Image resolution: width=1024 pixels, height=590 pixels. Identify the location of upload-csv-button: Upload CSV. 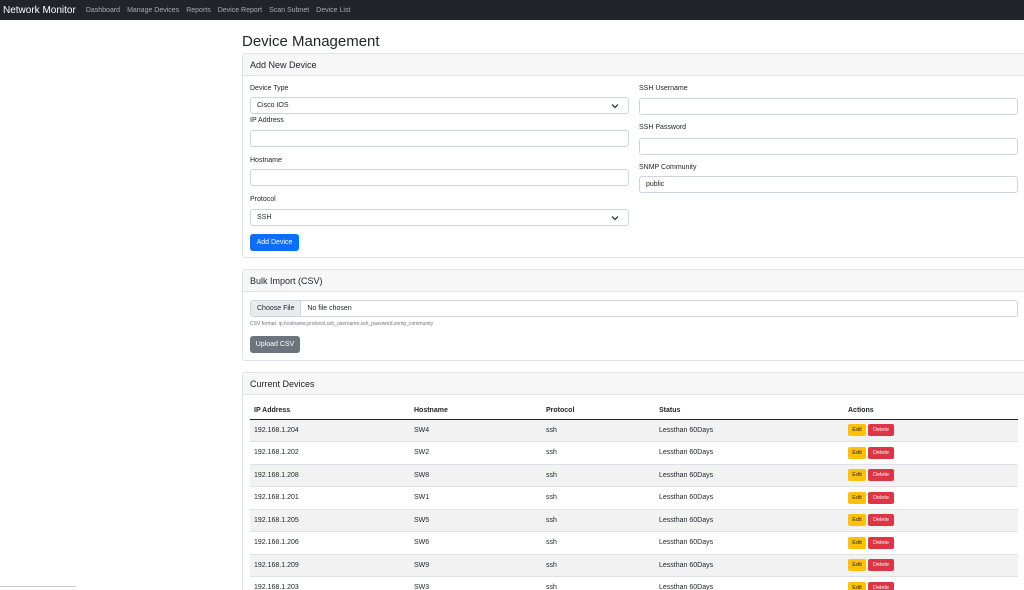
(275, 344).